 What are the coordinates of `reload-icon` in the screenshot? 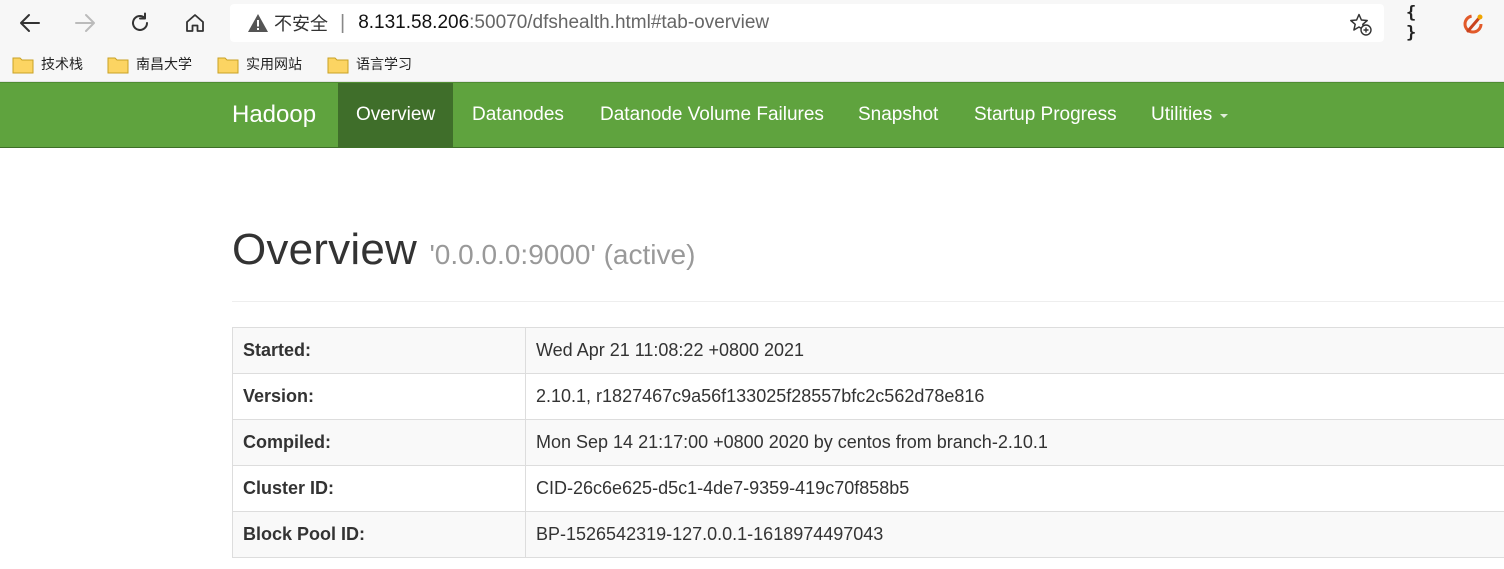 It's located at (140, 21).